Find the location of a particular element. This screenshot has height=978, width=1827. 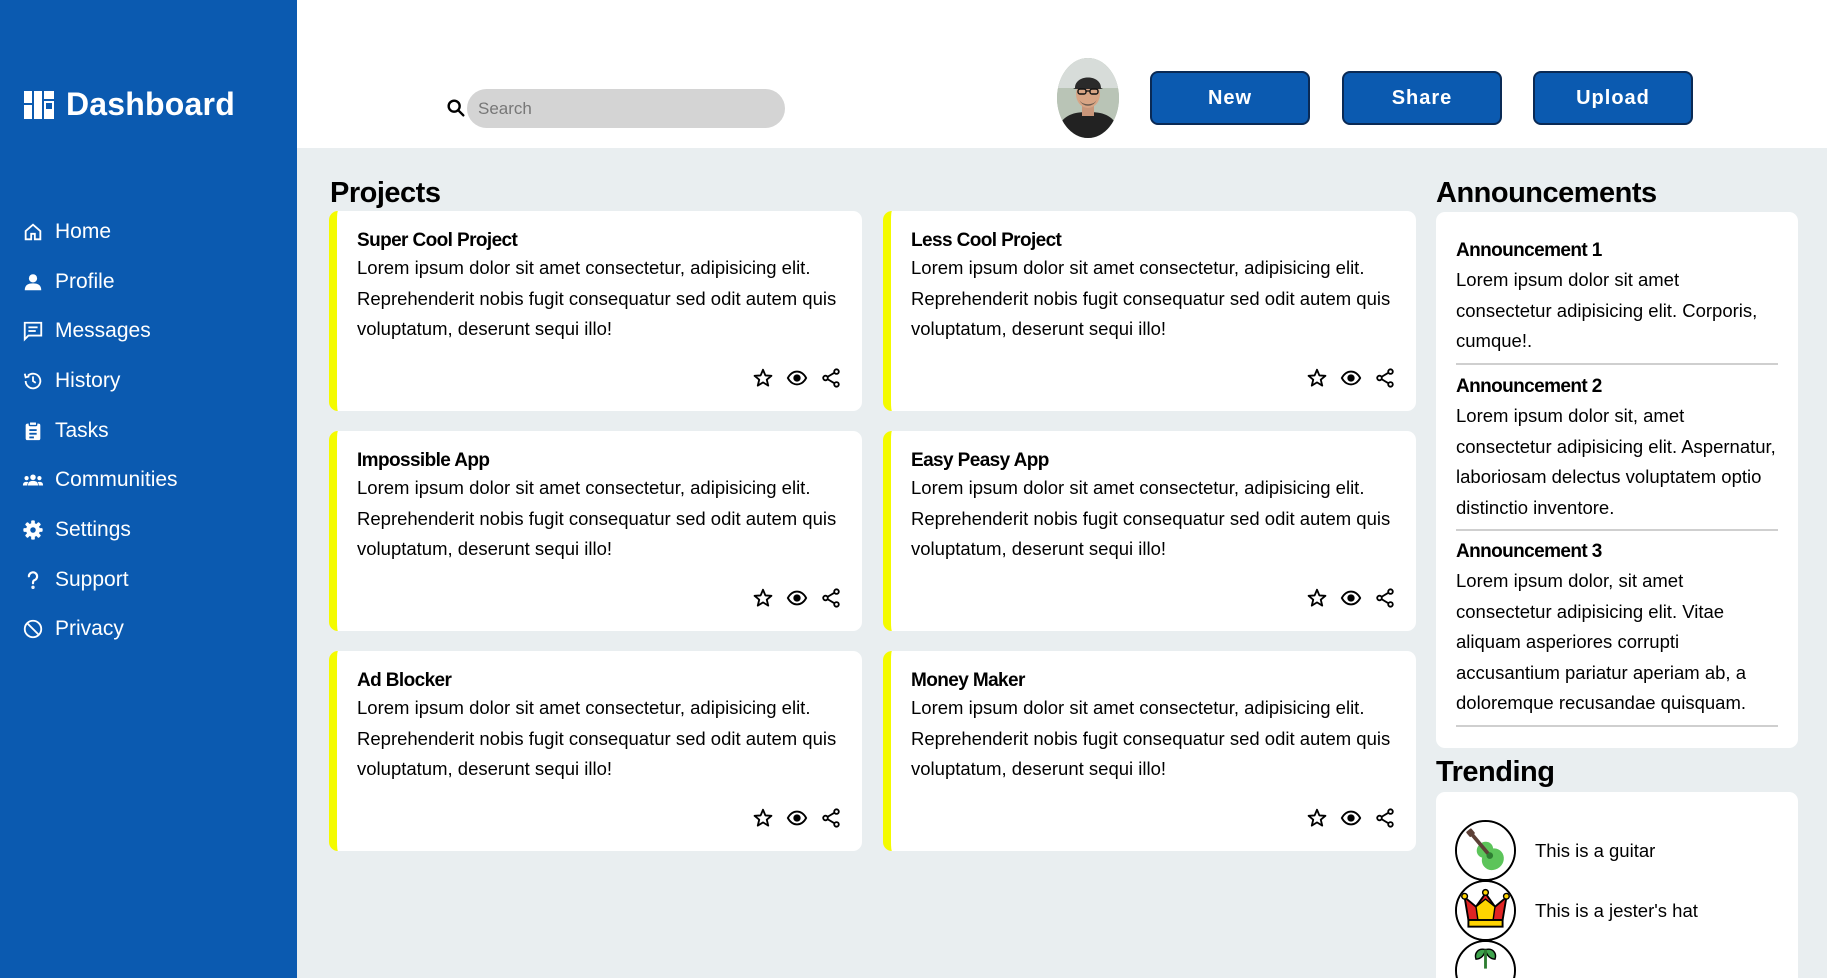

block-icon is located at coordinates (33, 629).